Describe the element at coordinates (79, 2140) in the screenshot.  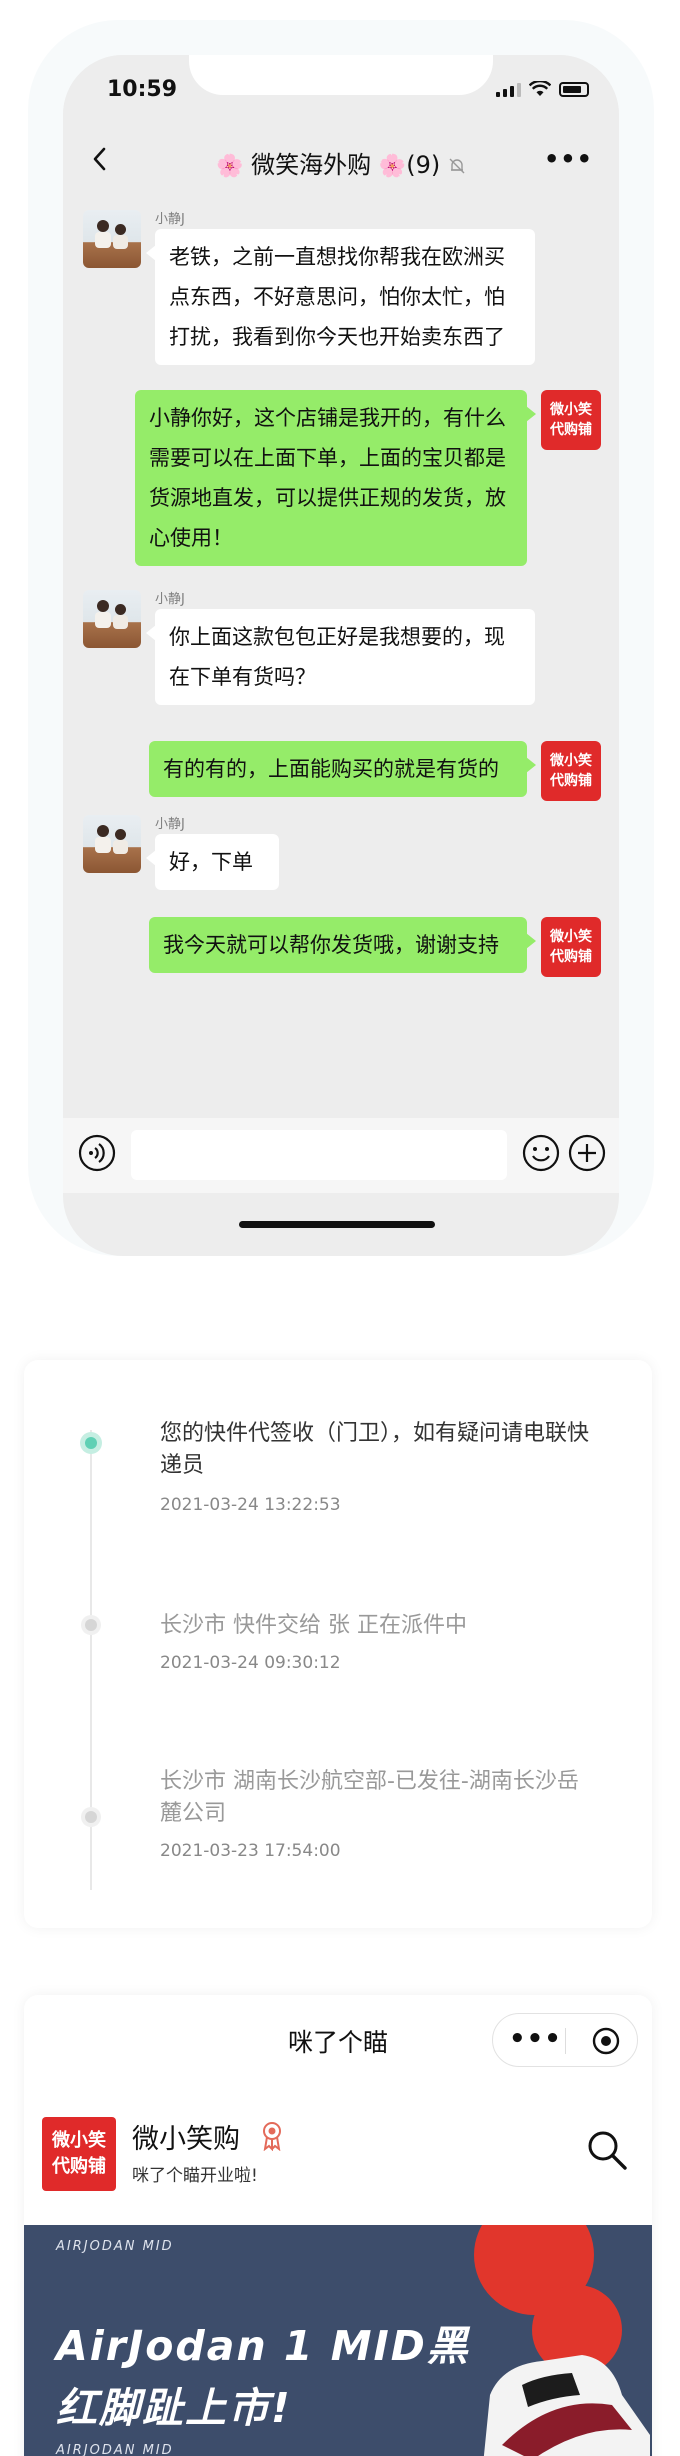
I see `shop-logo-text: 微小笑` at that location.